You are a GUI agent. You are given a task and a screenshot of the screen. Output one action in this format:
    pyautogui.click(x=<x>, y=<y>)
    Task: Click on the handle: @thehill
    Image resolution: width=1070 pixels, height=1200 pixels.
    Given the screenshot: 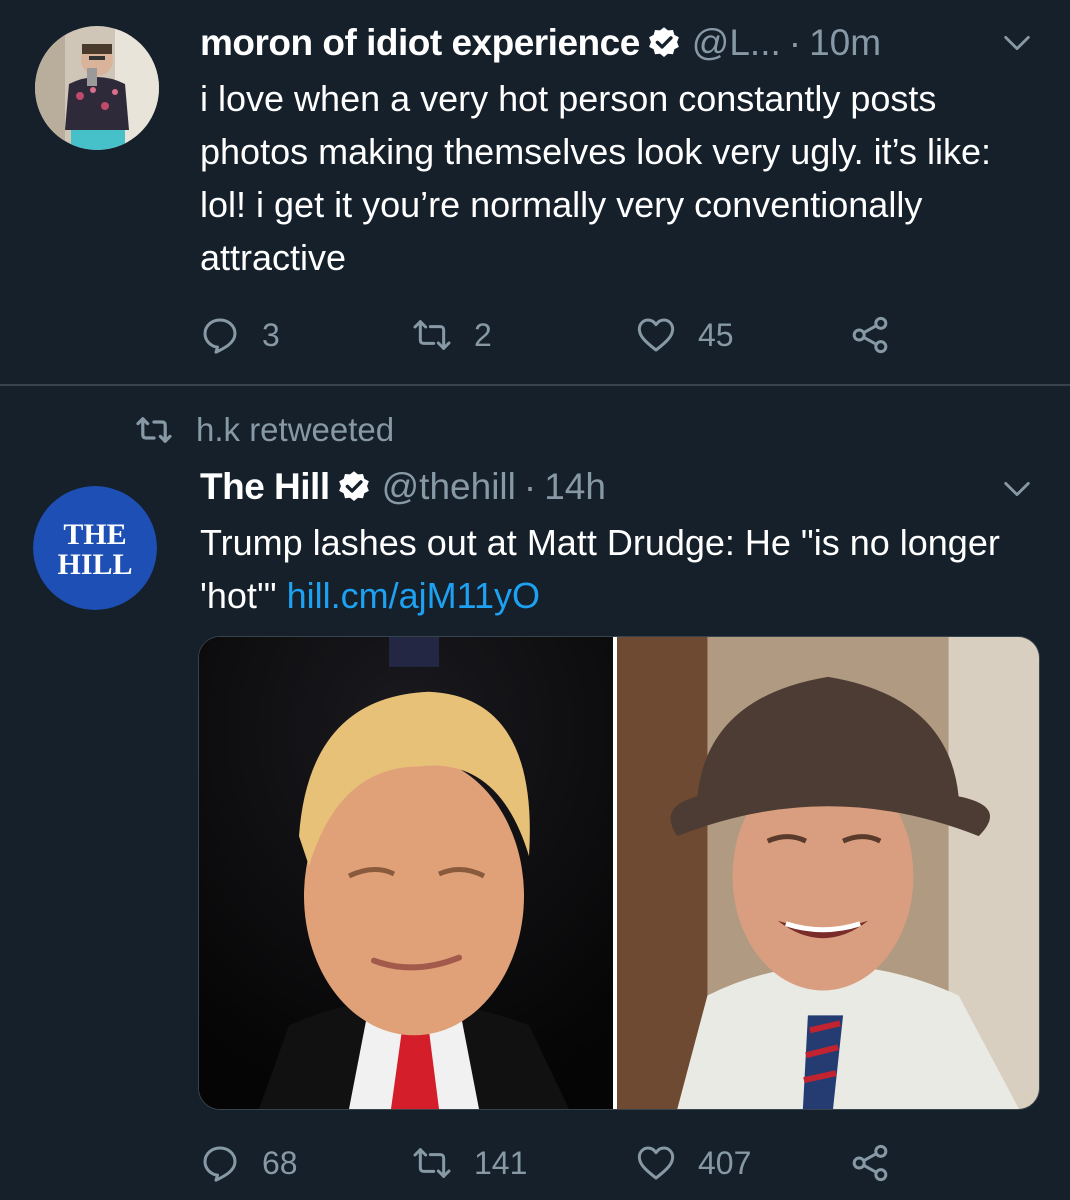 What is the action you would take?
    pyautogui.click(x=449, y=487)
    